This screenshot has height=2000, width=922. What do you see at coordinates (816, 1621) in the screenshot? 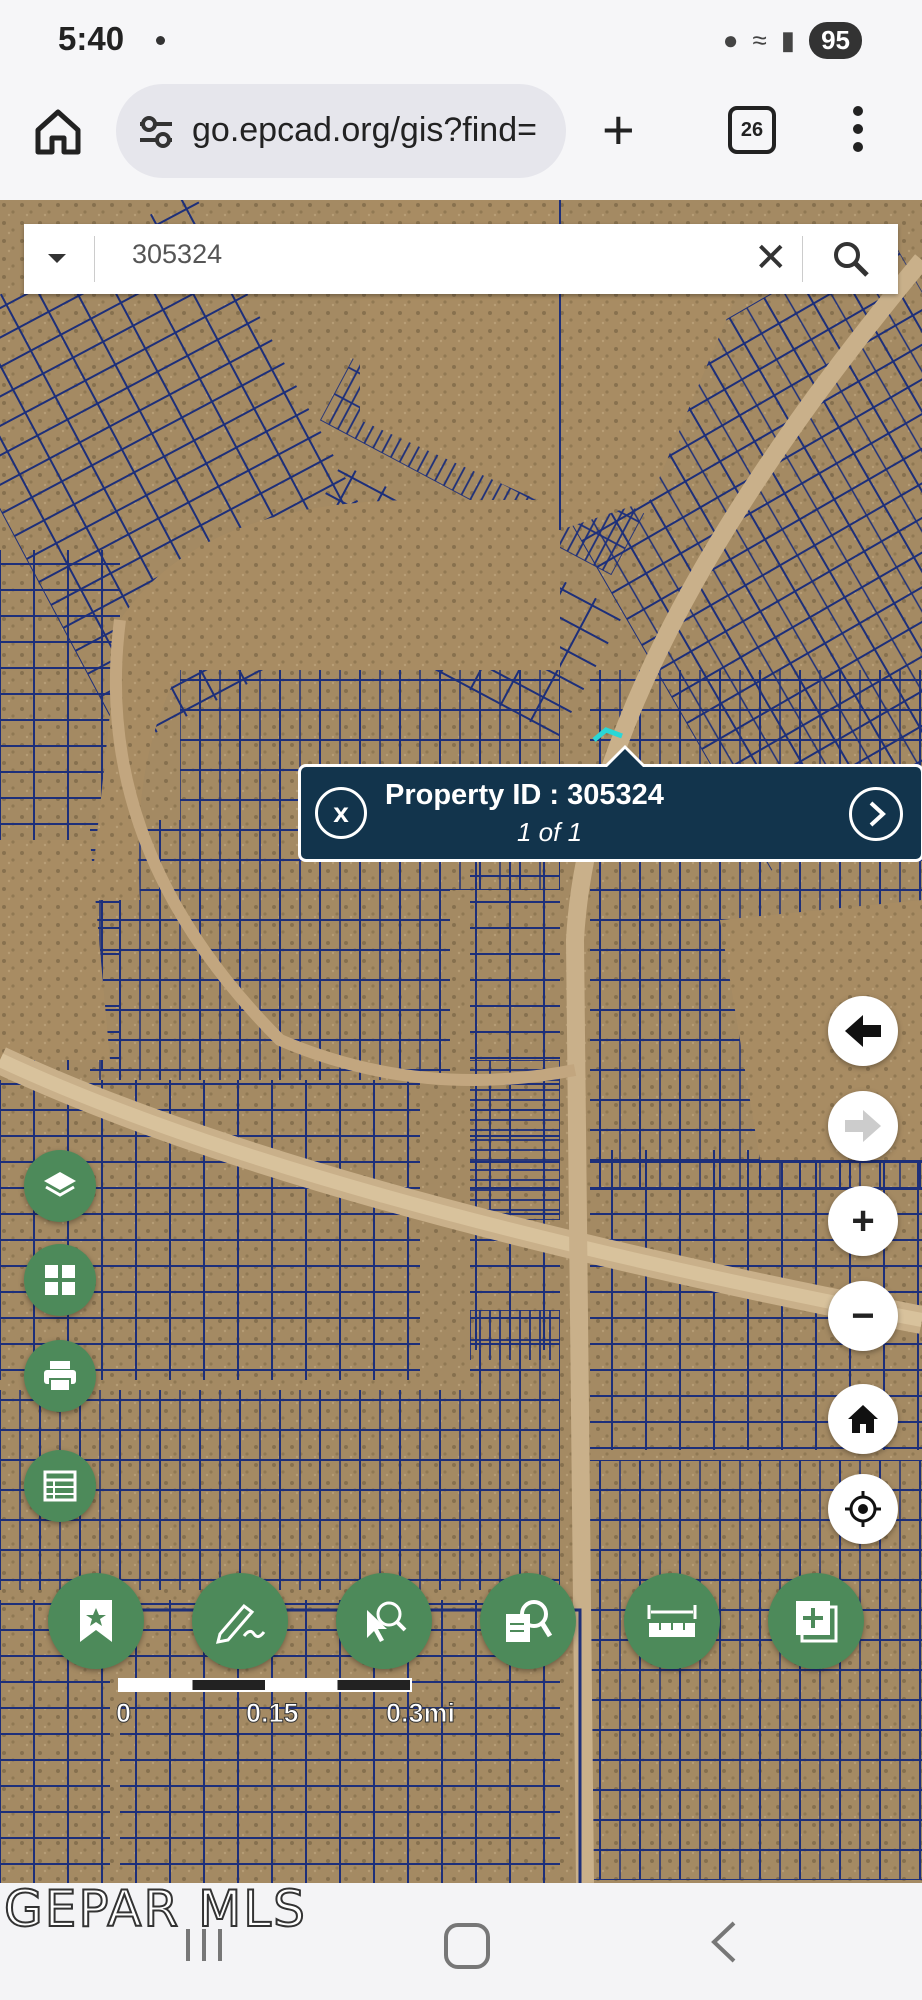
I see `add-data-button` at bounding box center [816, 1621].